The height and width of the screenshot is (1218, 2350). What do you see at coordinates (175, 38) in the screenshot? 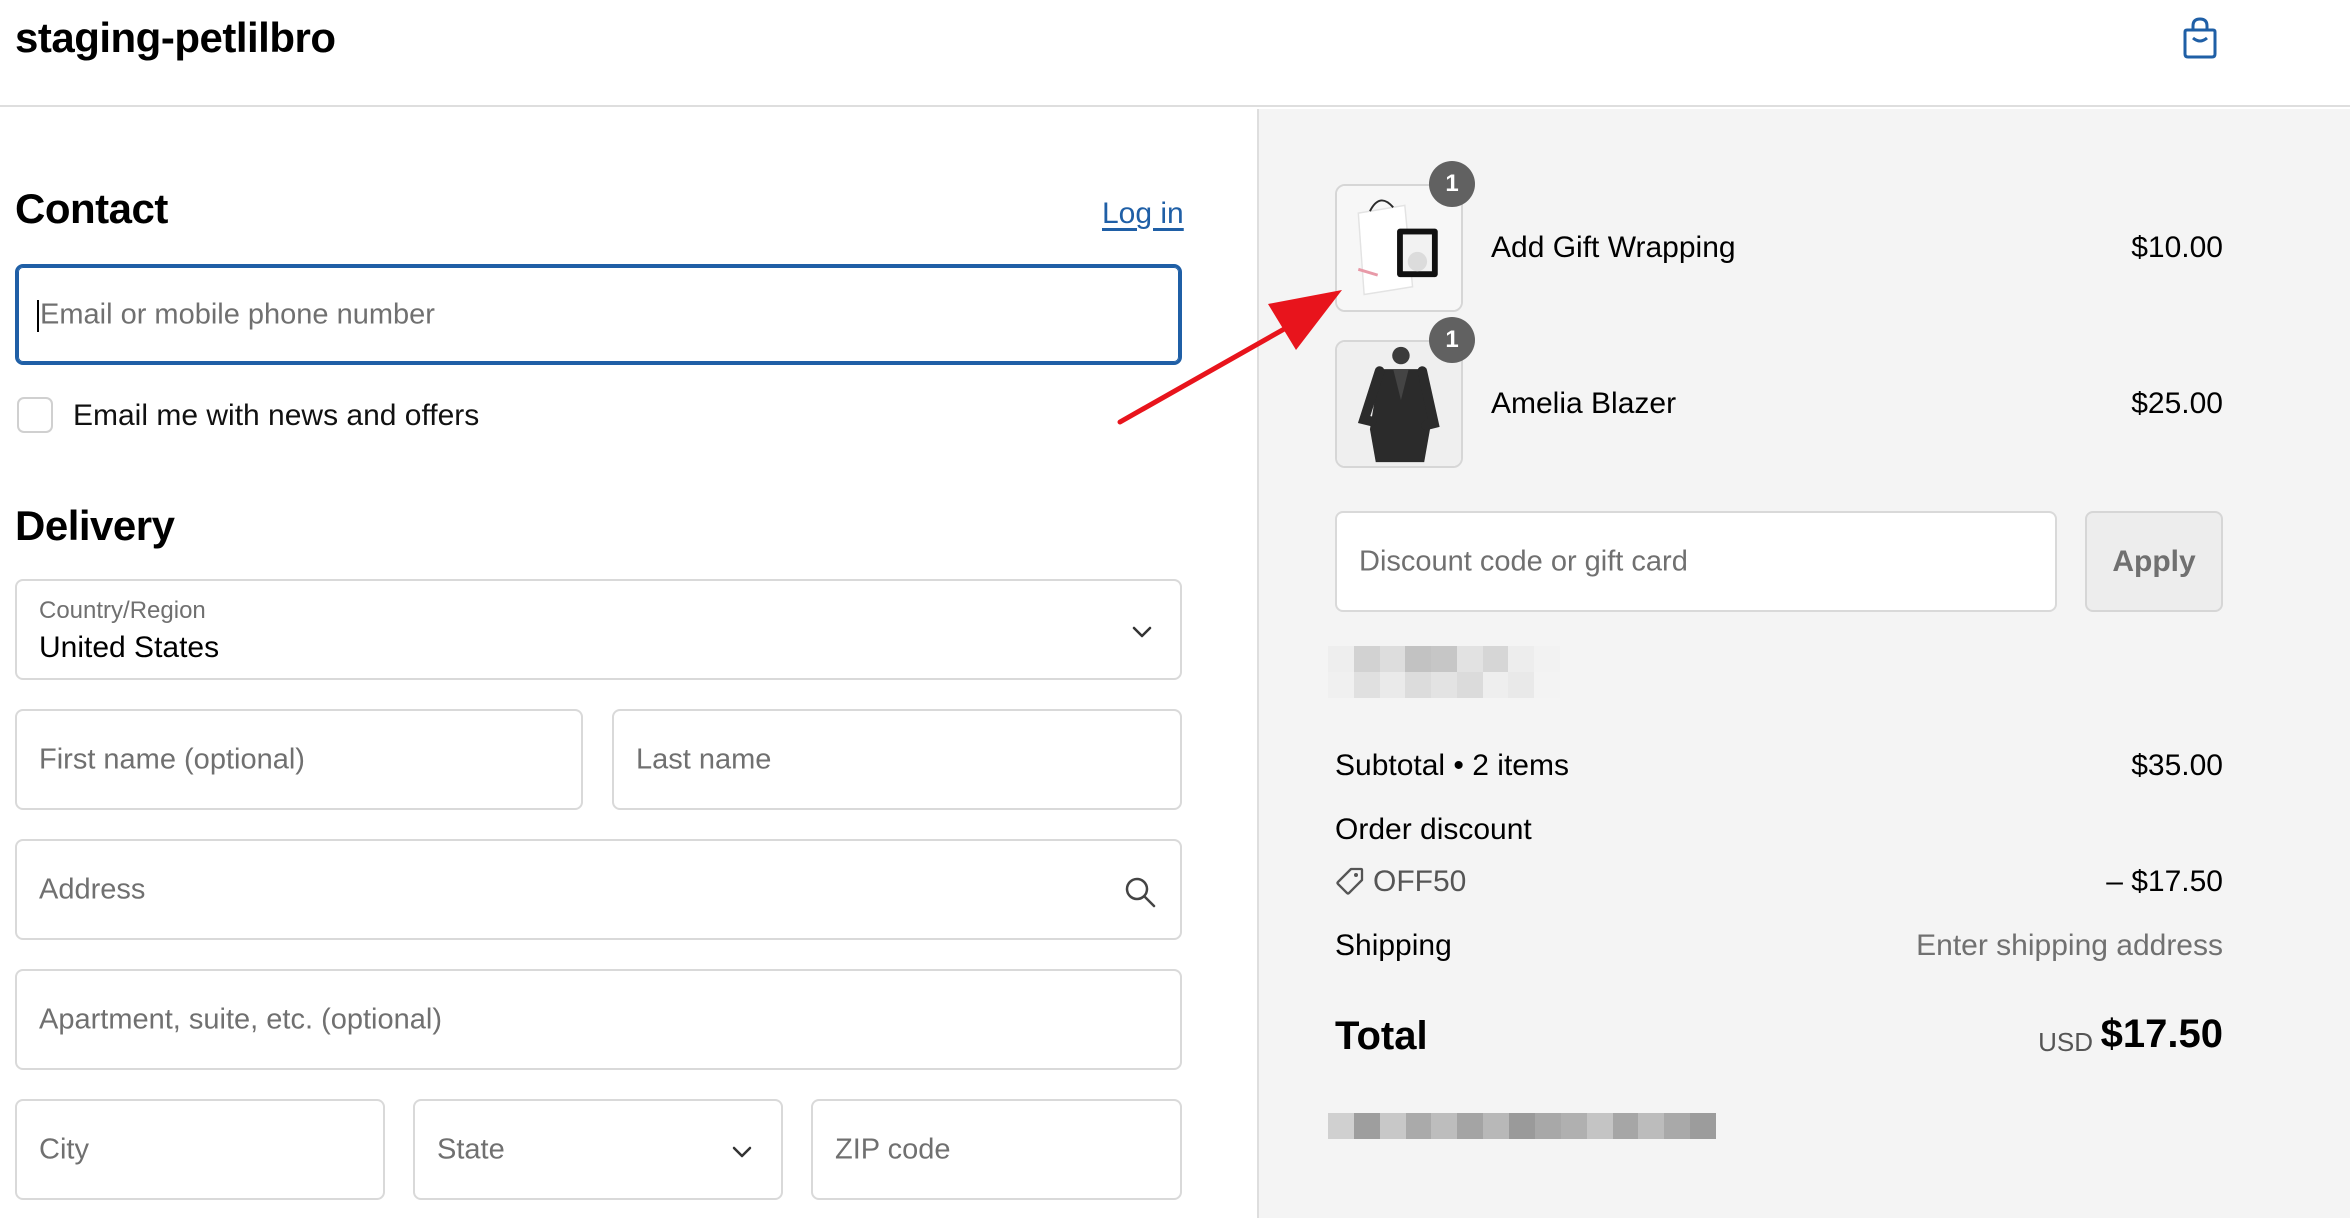
I see `store-name: staging-petlilbro` at bounding box center [175, 38].